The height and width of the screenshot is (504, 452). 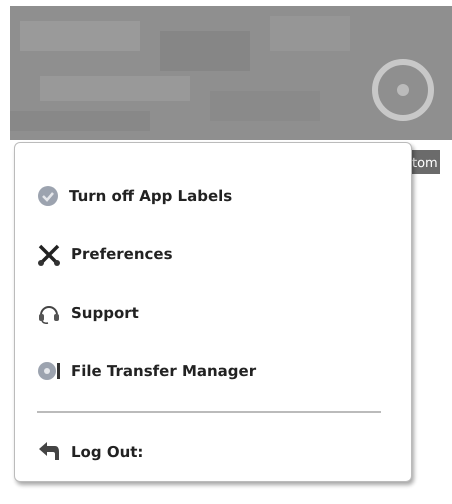 I want to click on settings-label: tom, so click(x=425, y=163).